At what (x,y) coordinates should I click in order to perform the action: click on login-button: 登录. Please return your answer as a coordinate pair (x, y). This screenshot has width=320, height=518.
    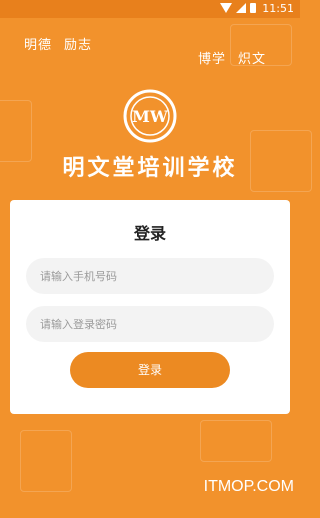
    Looking at the image, I should click on (150, 370).